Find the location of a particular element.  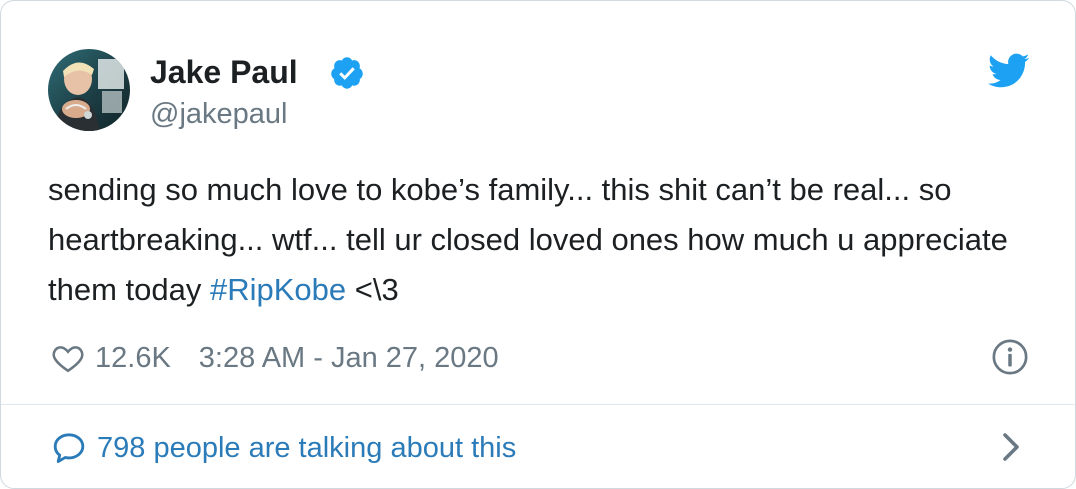

conversation-count-label: 798 people are talking about this is located at coordinates (306, 448).